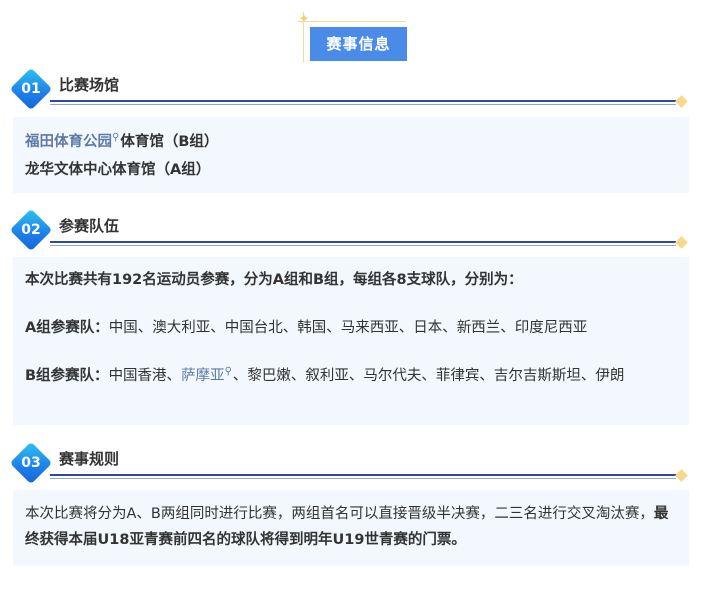 Image resolution: width=706 pixels, height=594 pixels. What do you see at coordinates (31, 463) in the screenshot?
I see `section-number: 03` at bounding box center [31, 463].